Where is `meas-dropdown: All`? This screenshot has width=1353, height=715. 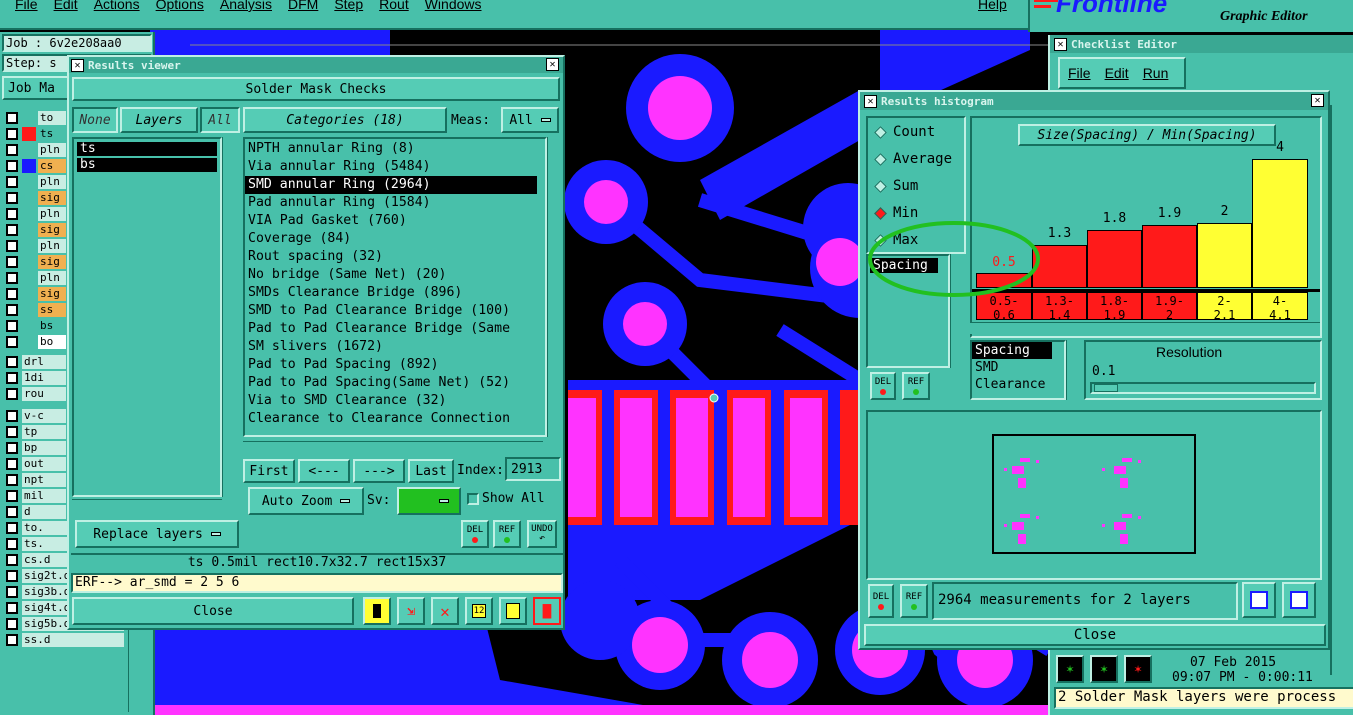 meas-dropdown: All is located at coordinates (530, 120).